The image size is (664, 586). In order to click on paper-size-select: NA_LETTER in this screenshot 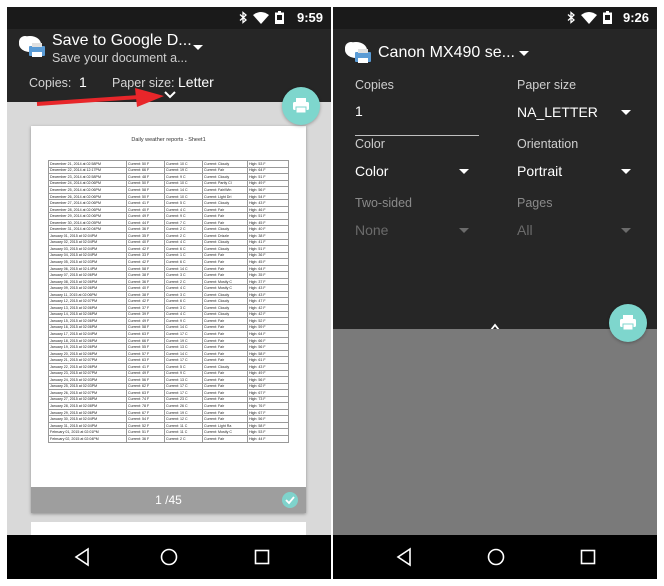, I will do `click(557, 112)`.